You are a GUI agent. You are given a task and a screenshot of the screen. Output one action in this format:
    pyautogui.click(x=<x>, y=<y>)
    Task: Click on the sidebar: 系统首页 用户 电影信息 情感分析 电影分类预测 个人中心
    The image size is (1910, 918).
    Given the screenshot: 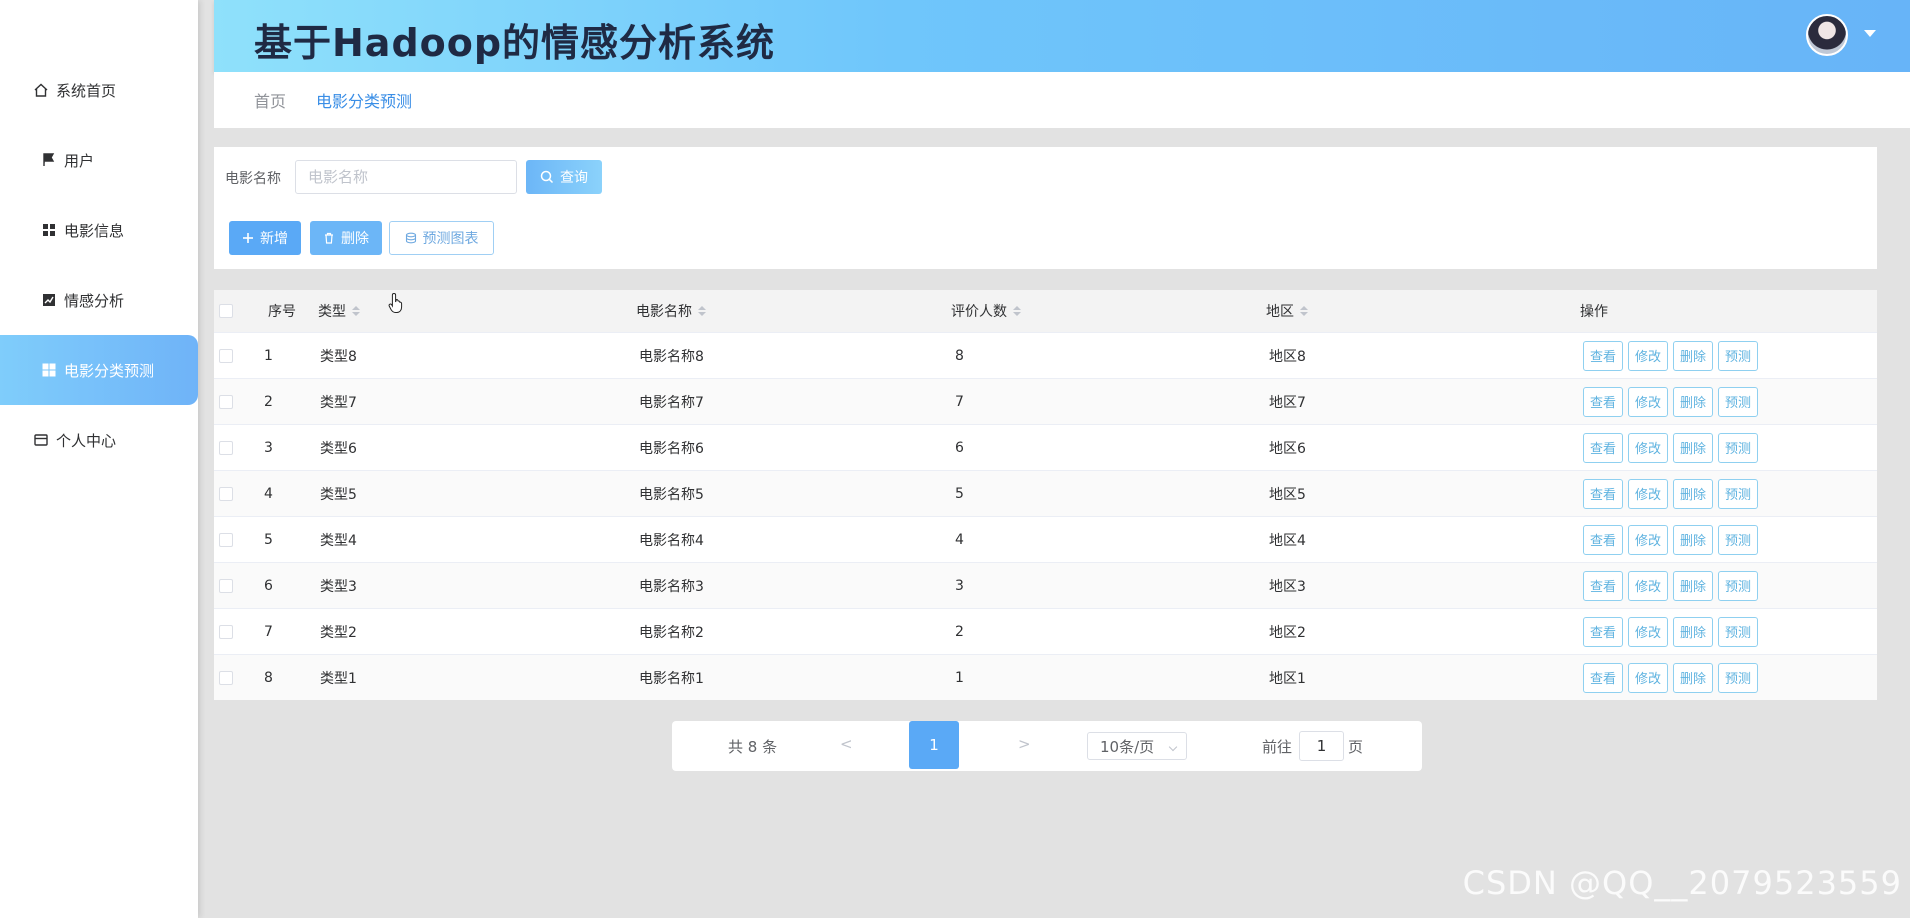 What is the action you would take?
    pyautogui.click(x=99, y=459)
    